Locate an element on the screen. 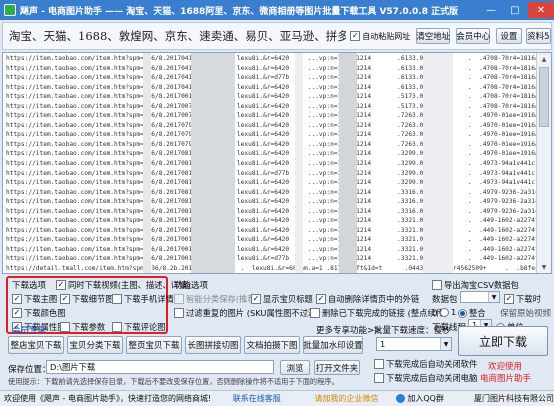  remove-external-links-checkbox: ✓ 自动删除详情页中的外链 is located at coordinates (367, 299).